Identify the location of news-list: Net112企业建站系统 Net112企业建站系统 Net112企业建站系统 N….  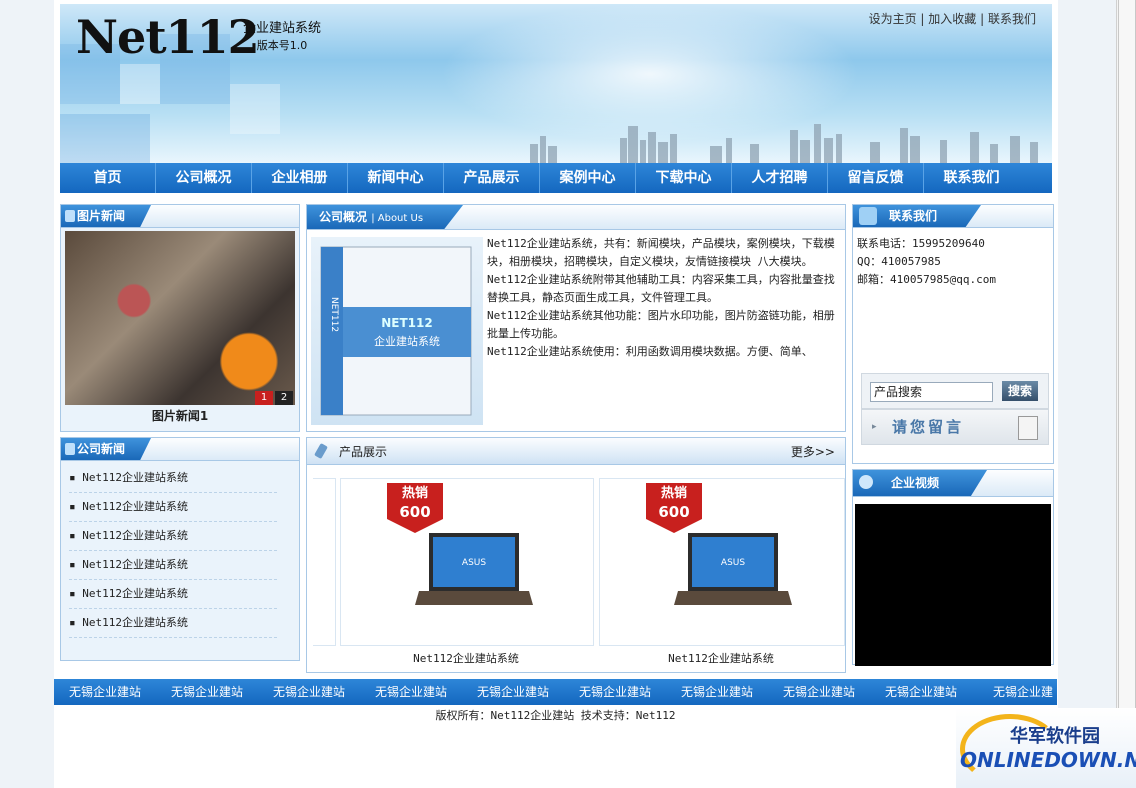
(173, 551).